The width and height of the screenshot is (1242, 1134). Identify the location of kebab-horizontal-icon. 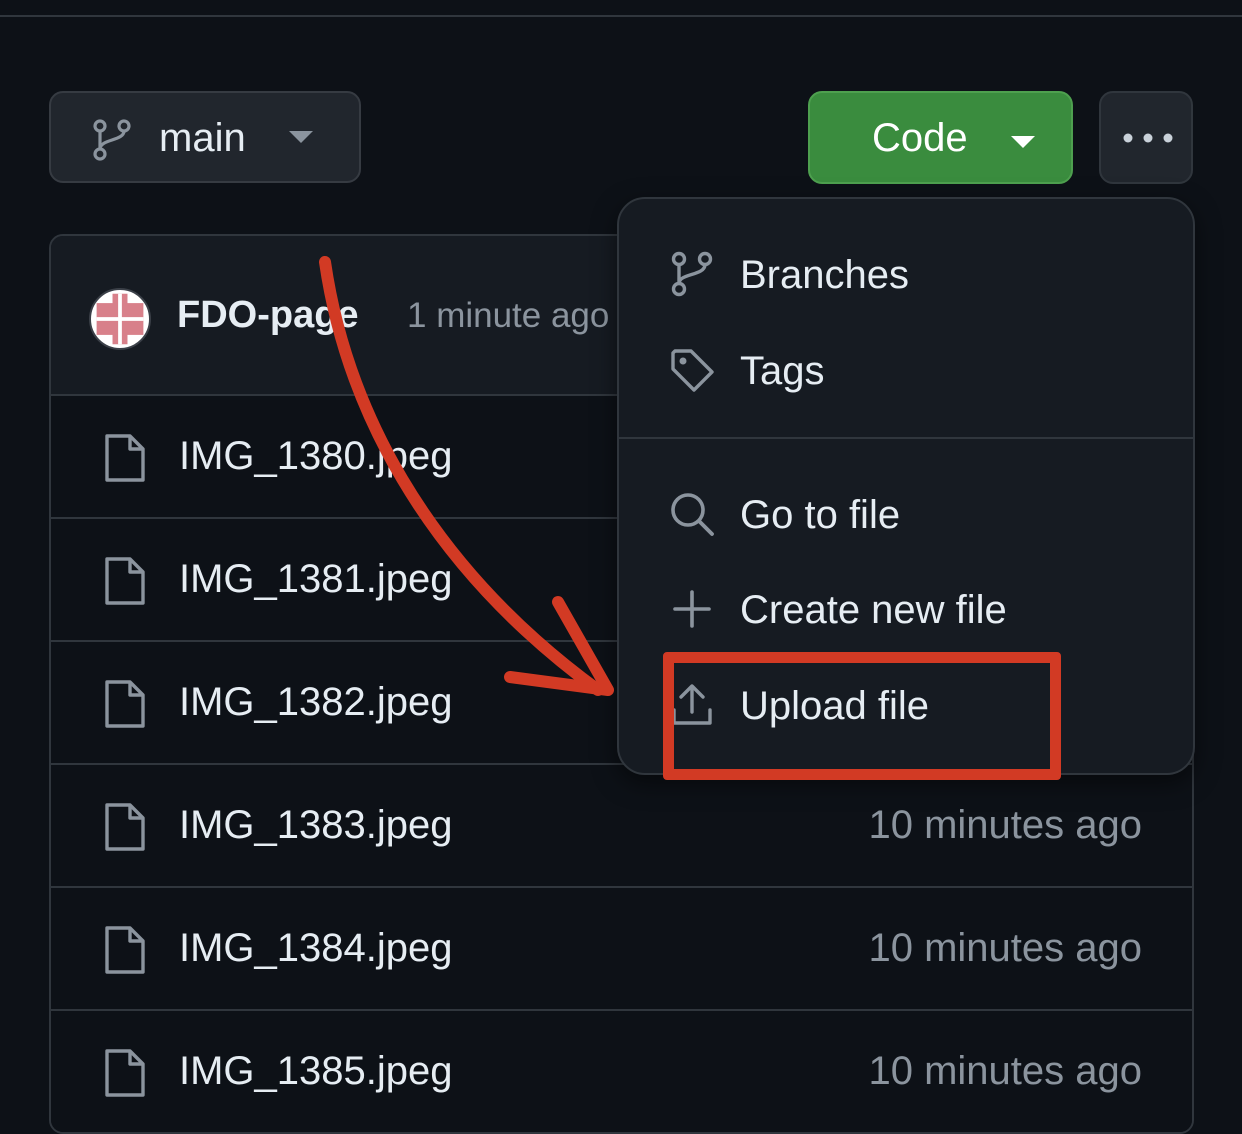
(1148, 138).